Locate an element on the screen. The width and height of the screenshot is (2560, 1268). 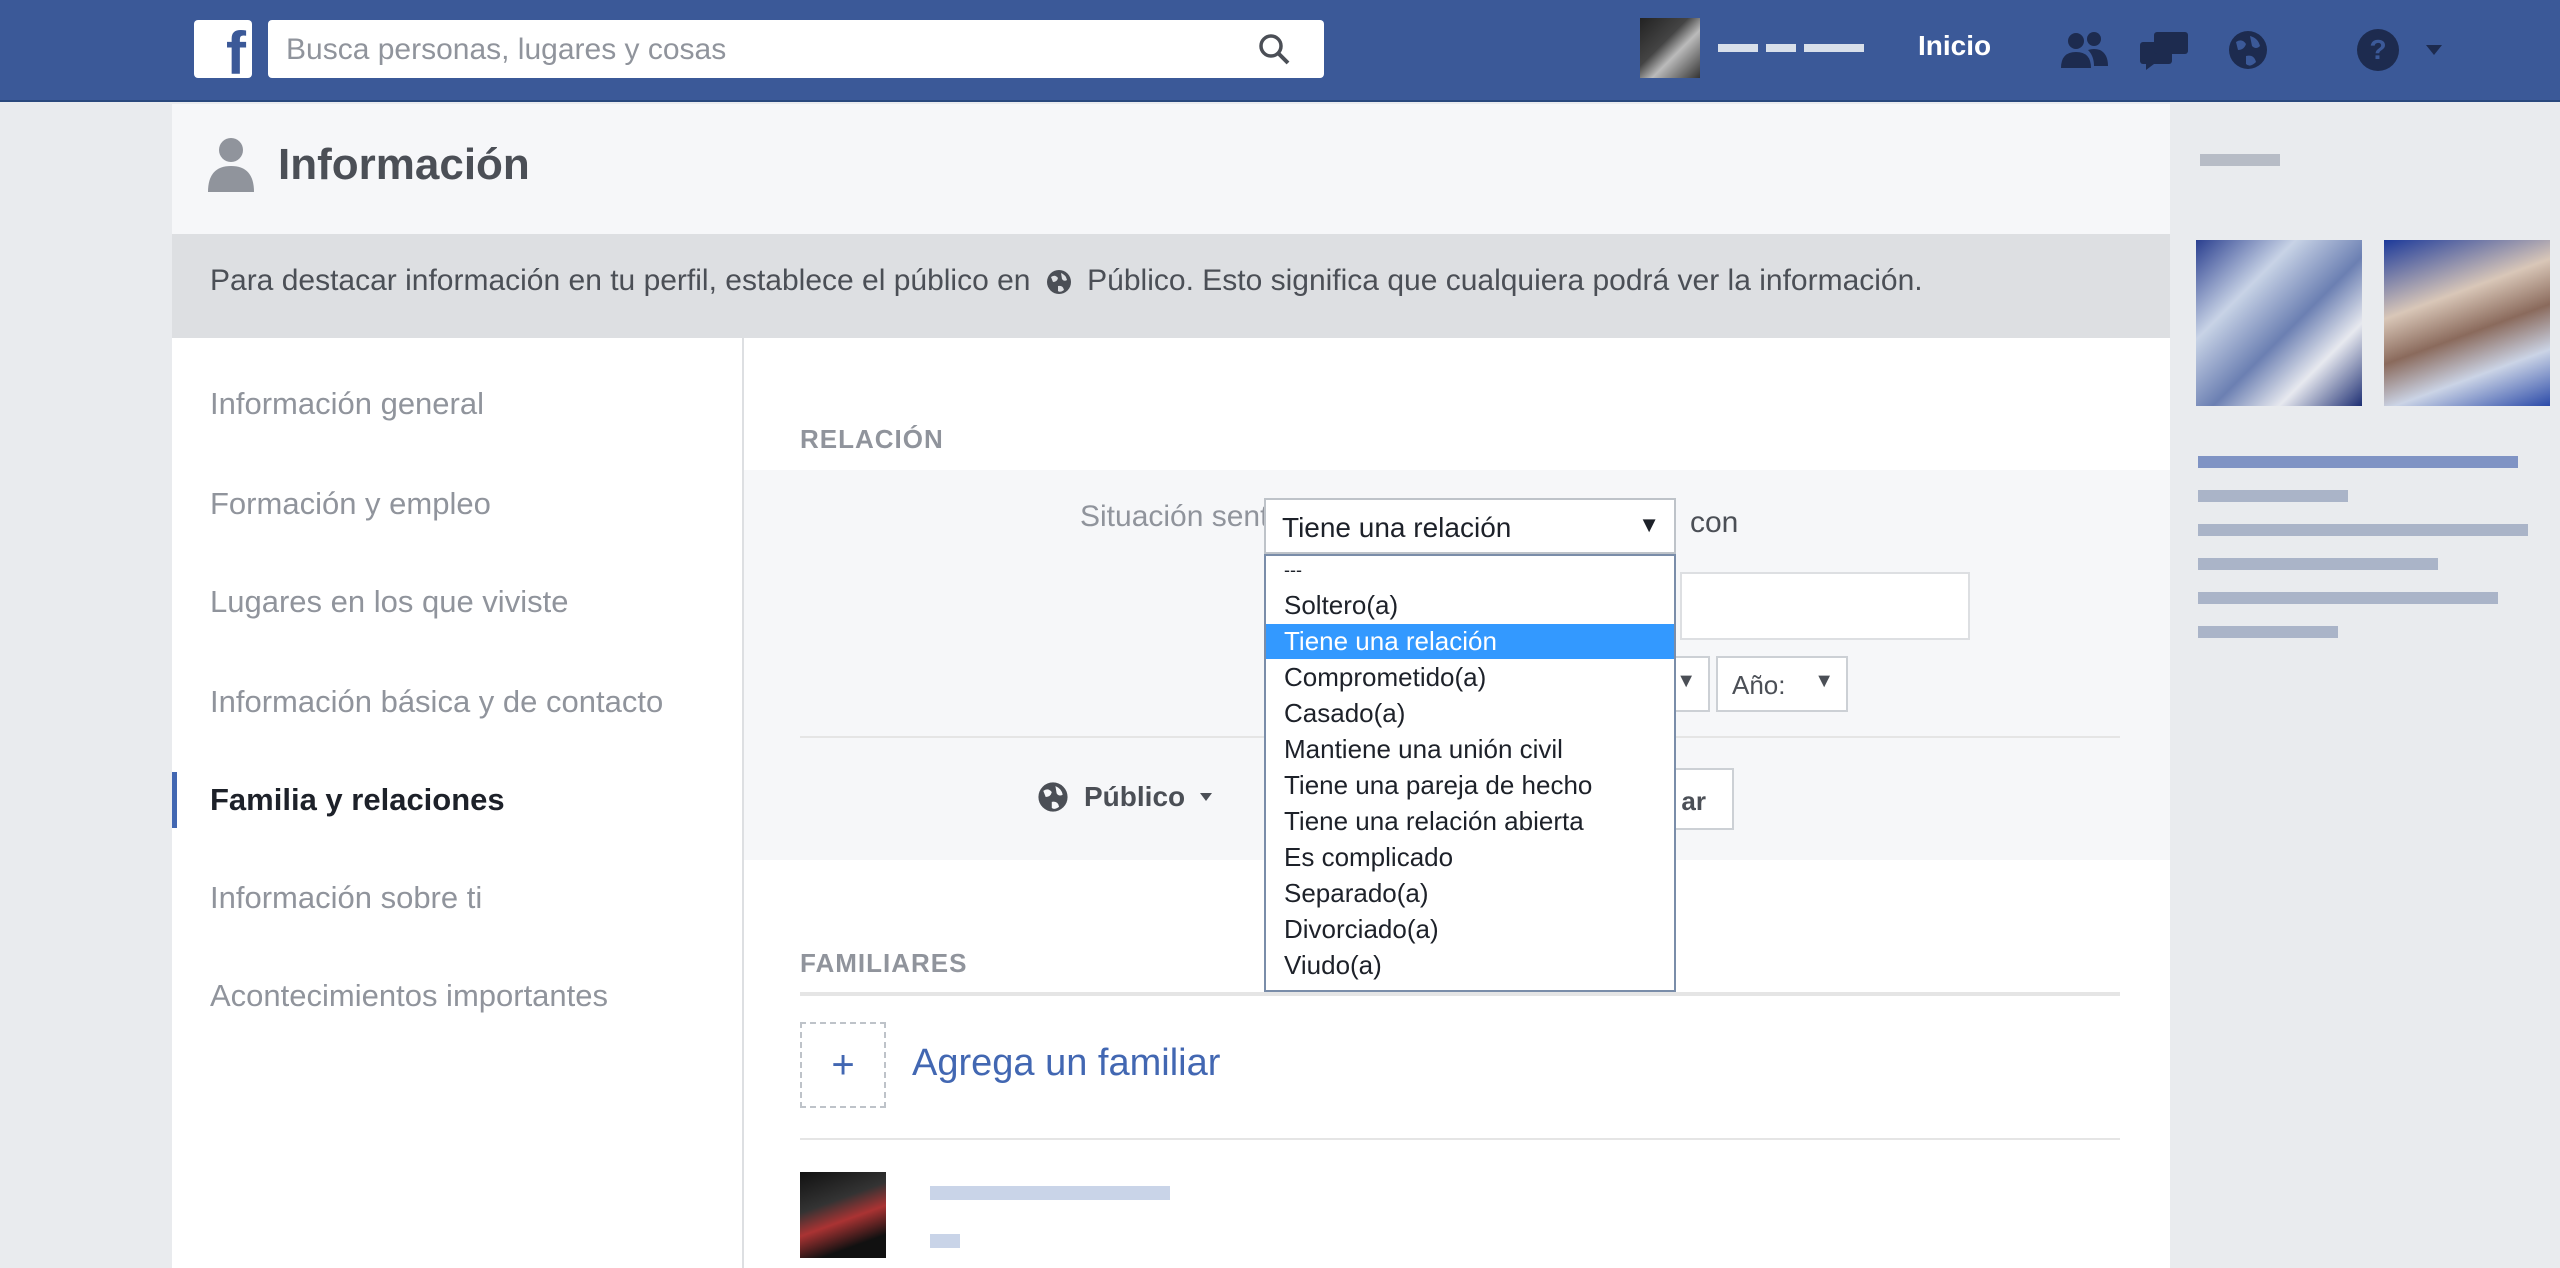
account-menu-button is located at coordinates (2434, 50).